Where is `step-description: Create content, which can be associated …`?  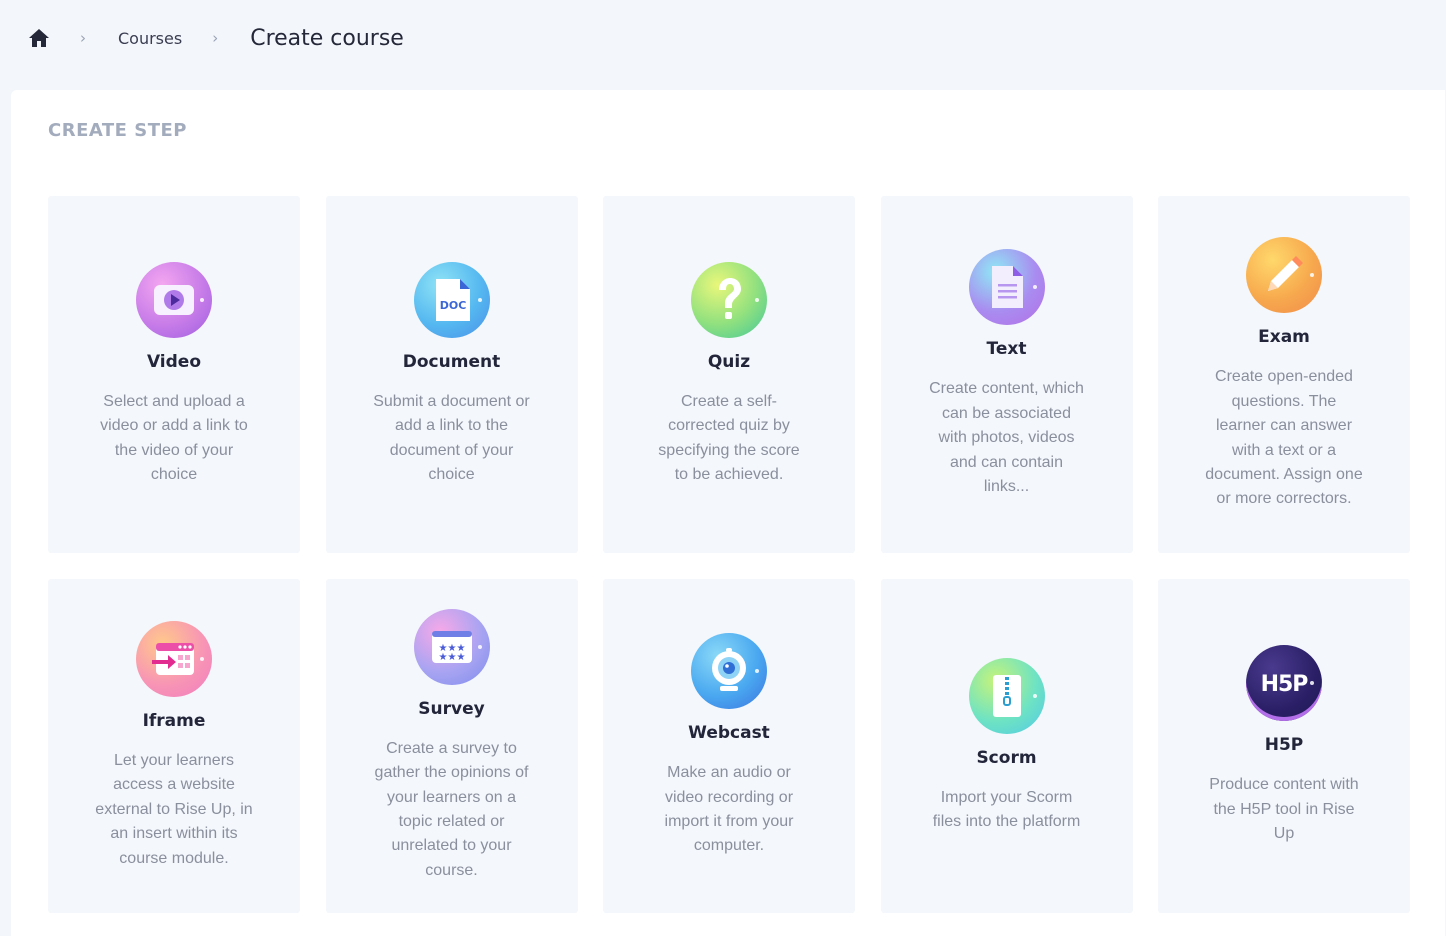 step-description: Create content, which can be associated … is located at coordinates (1006, 438).